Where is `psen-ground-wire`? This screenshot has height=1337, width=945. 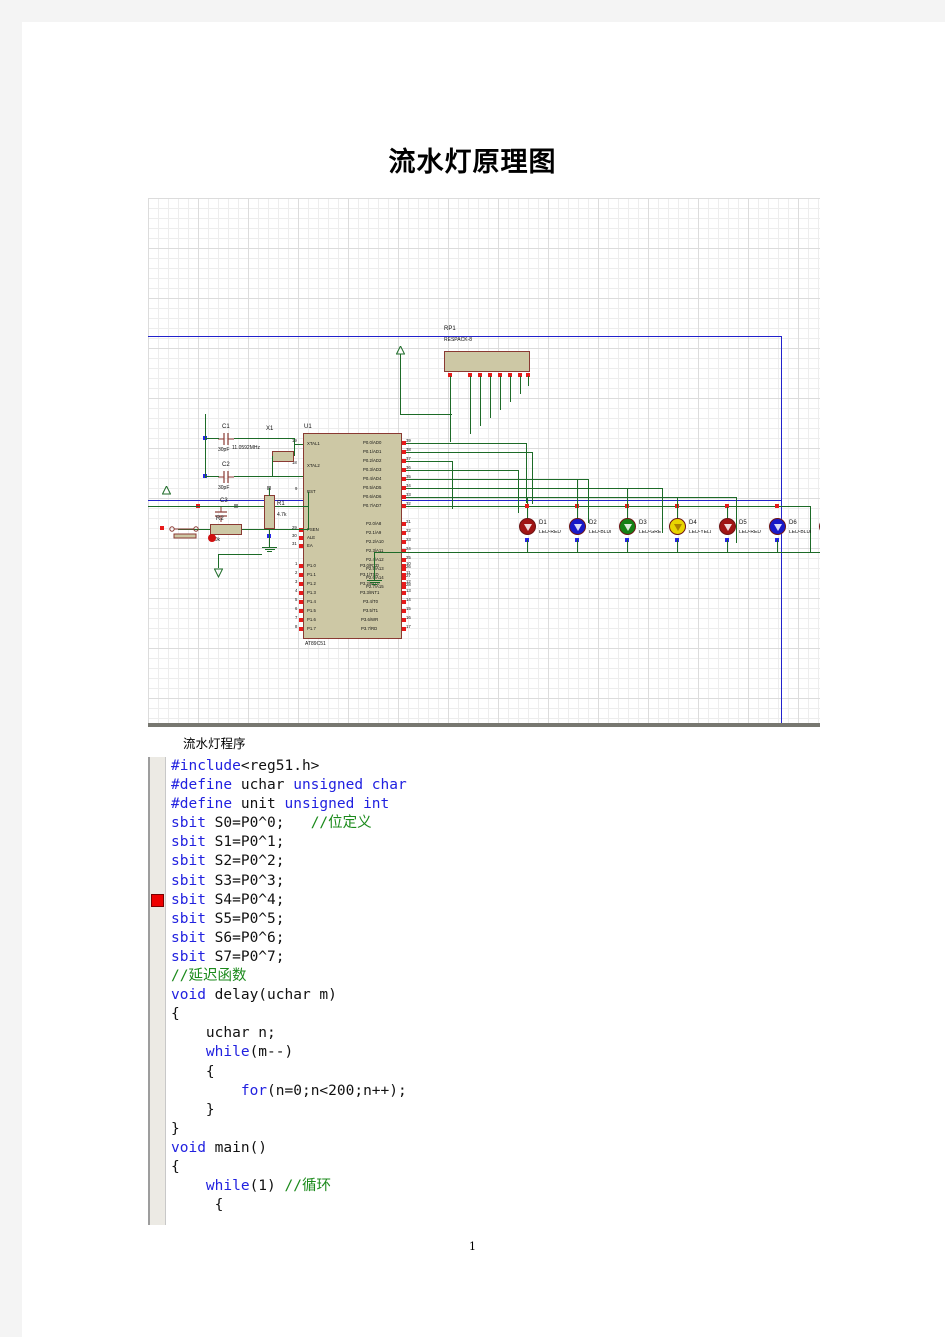 psen-ground-wire is located at coordinates (218, 561).